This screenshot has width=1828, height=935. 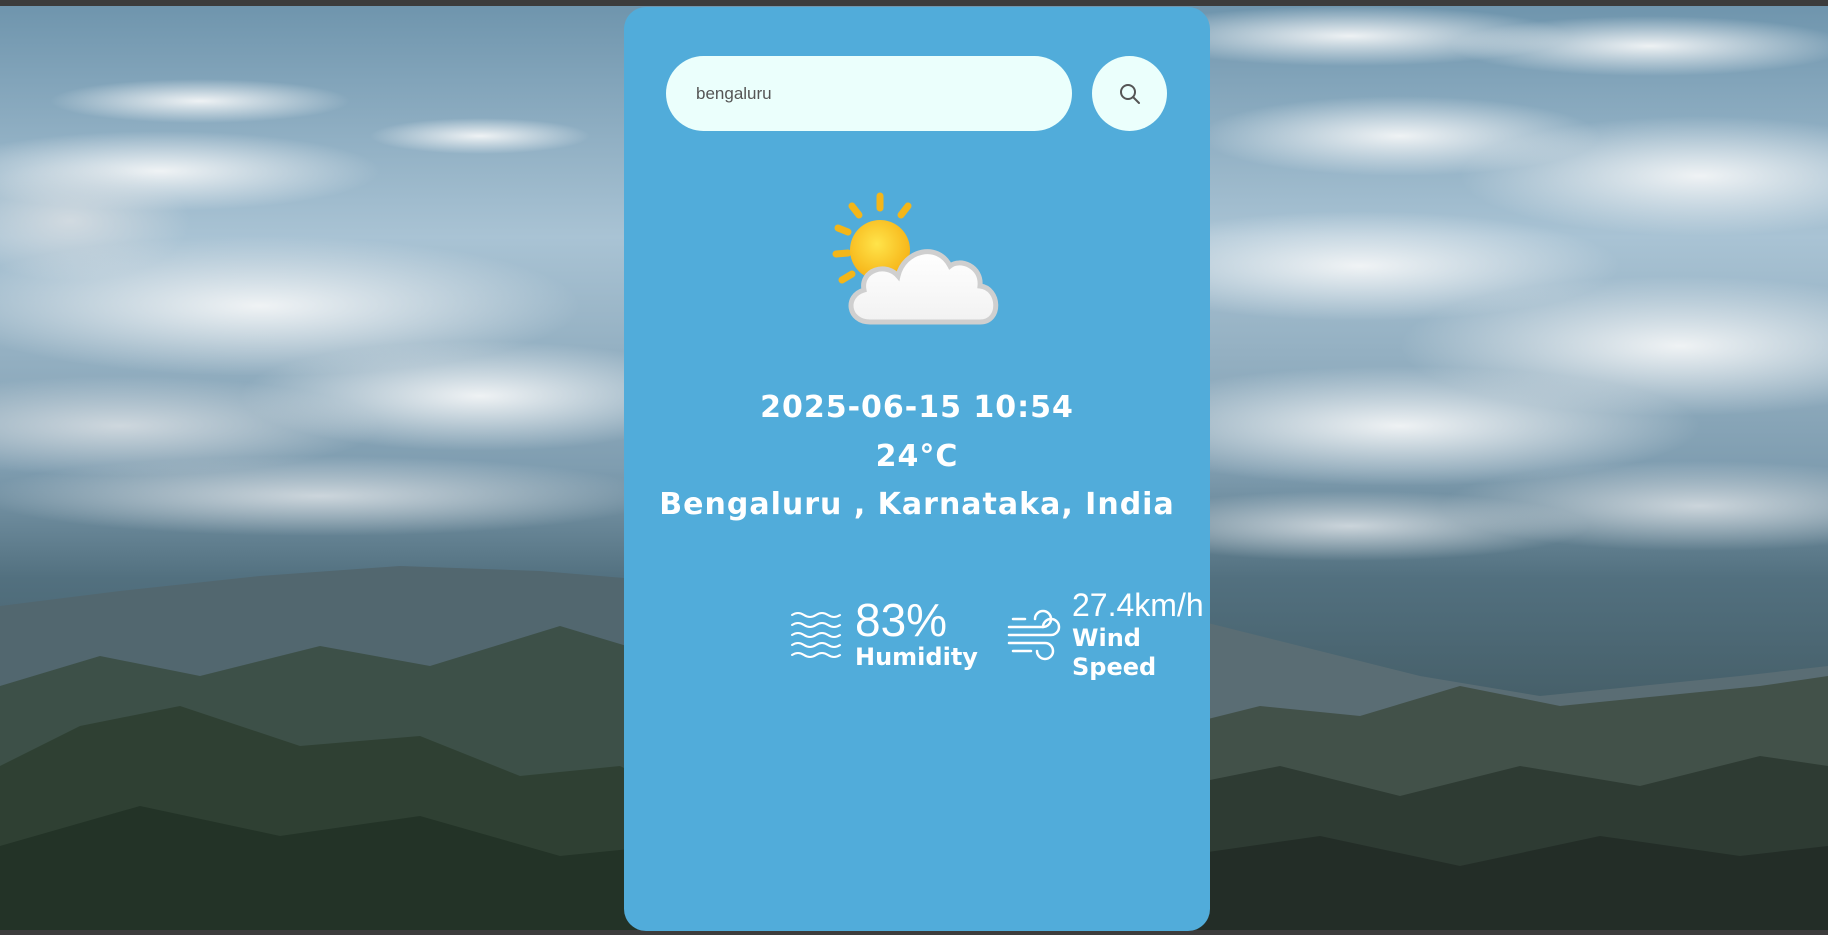 I want to click on humidity-label: Humidity, so click(x=916, y=657).